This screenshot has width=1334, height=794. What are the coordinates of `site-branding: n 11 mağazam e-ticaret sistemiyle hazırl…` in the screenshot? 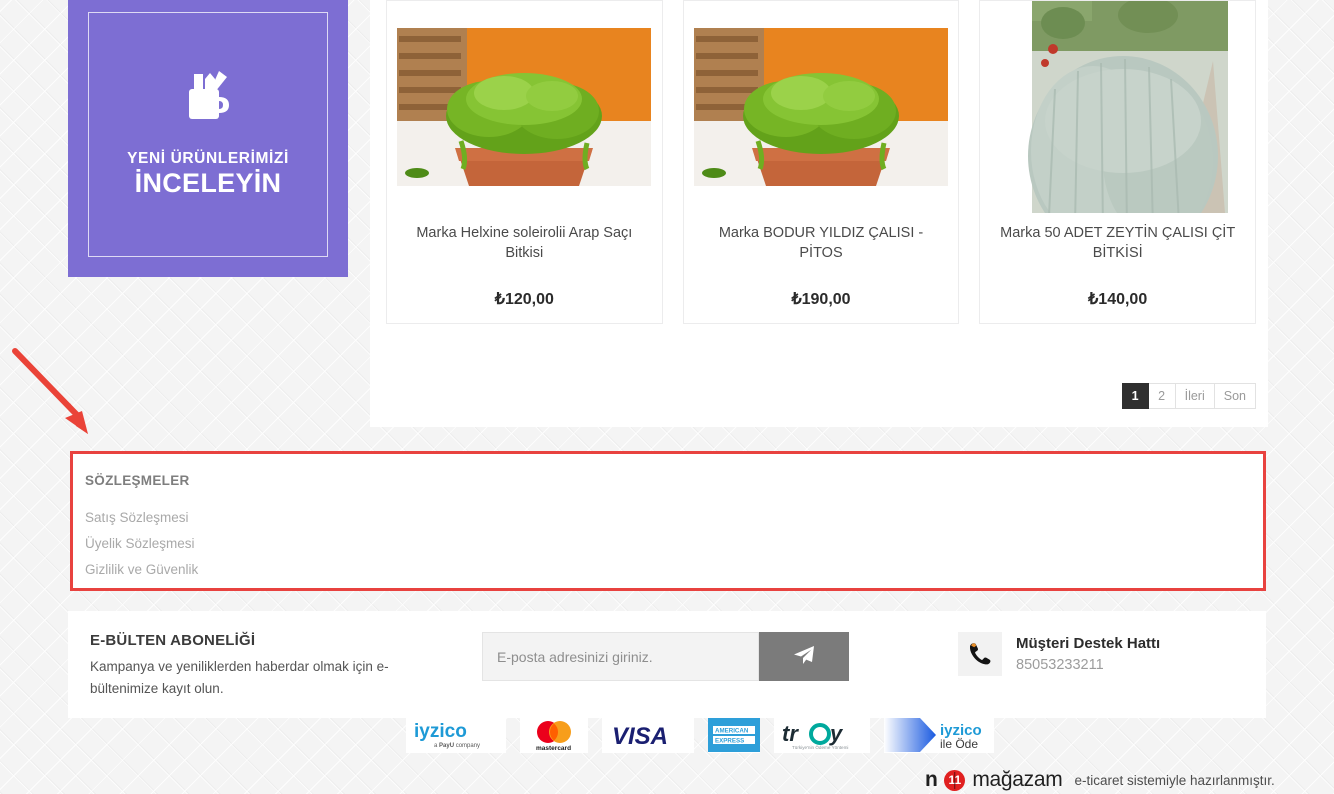 It's located at (1100, 780).